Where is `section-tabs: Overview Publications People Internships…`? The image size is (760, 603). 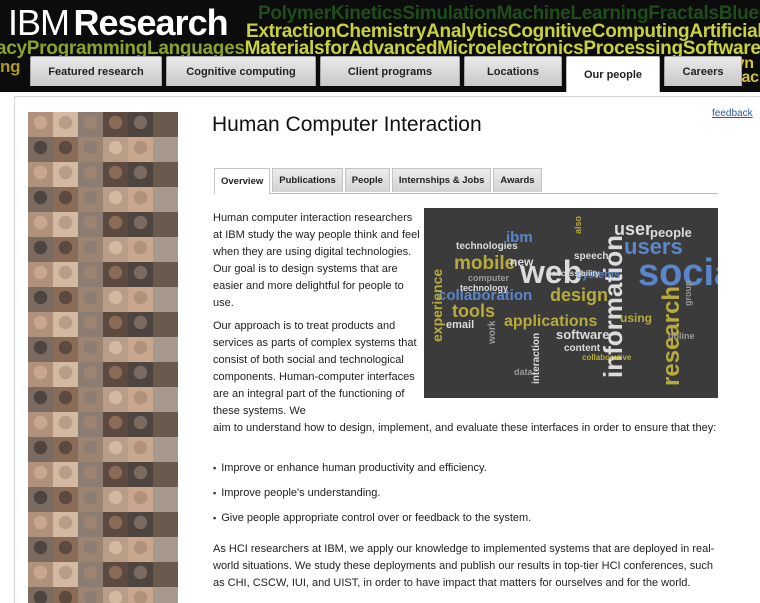 section-tabs: Overview Publications People Internships… is located at coordinates (466, 181).